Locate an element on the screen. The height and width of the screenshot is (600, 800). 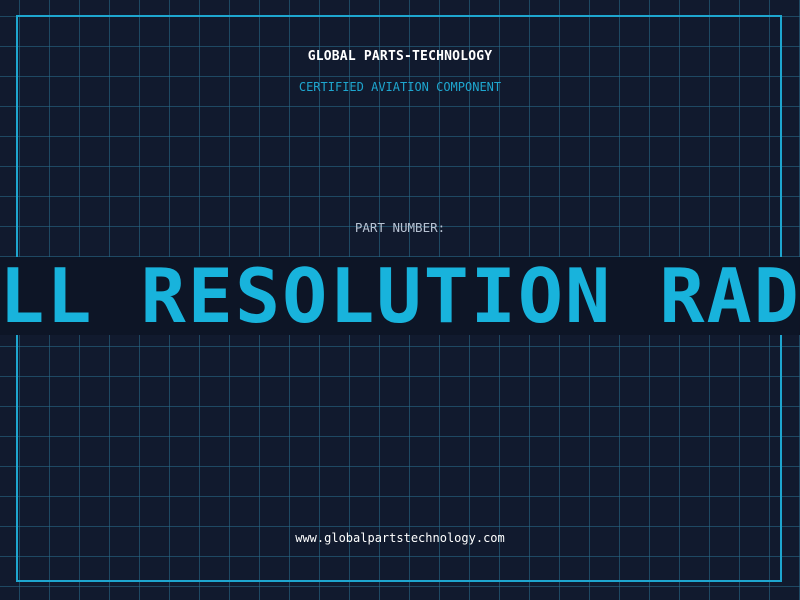
part-number-band: FULL RESOLUTION RADAR is located at coordinates (400, 296).